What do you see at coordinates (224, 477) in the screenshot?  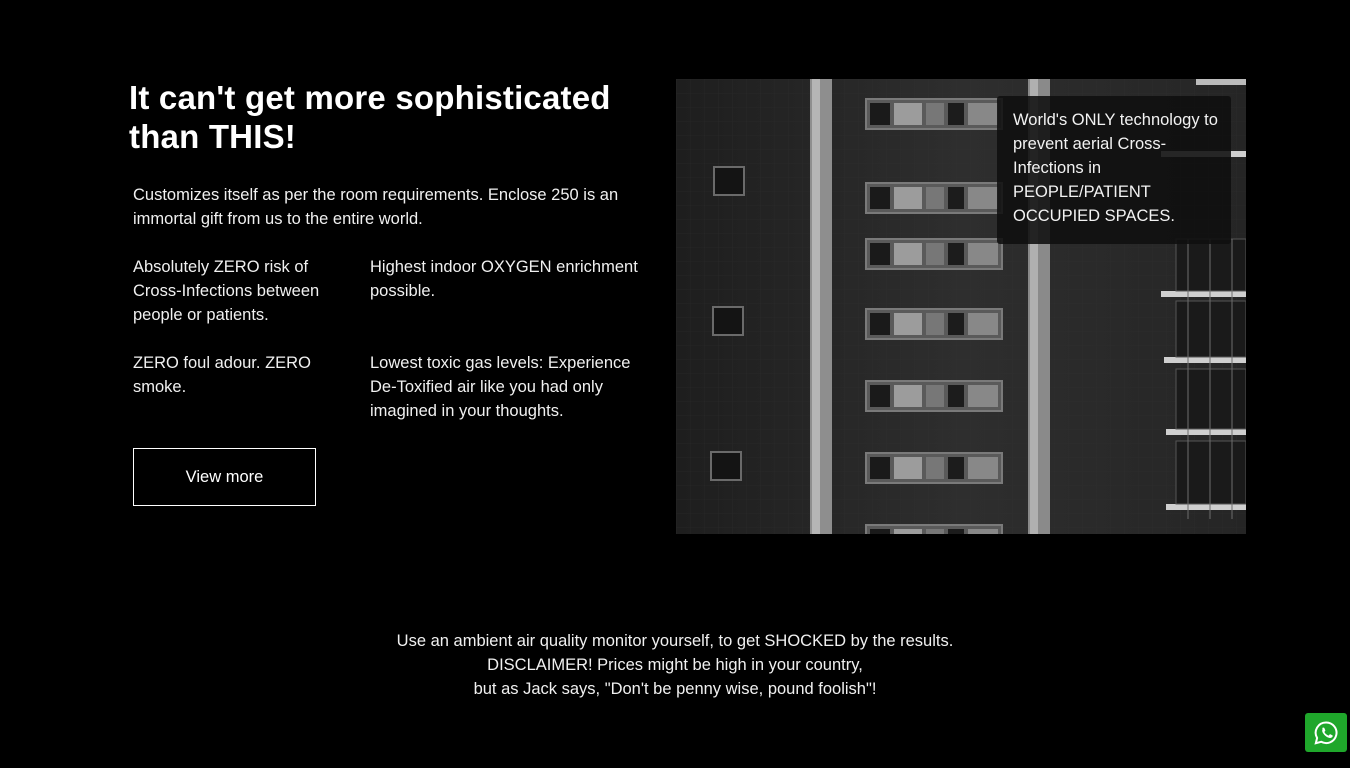 I see `view-more-button: View more` at bounding box center [224, 477].